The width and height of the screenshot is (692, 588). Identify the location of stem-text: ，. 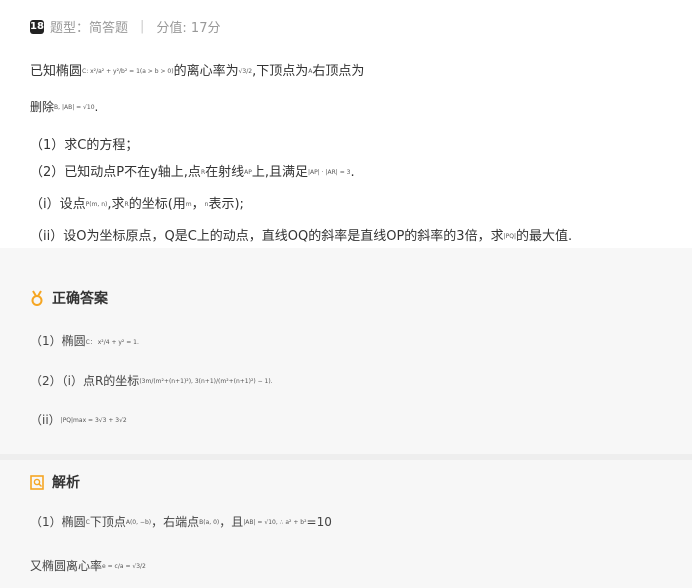
(198, 204).